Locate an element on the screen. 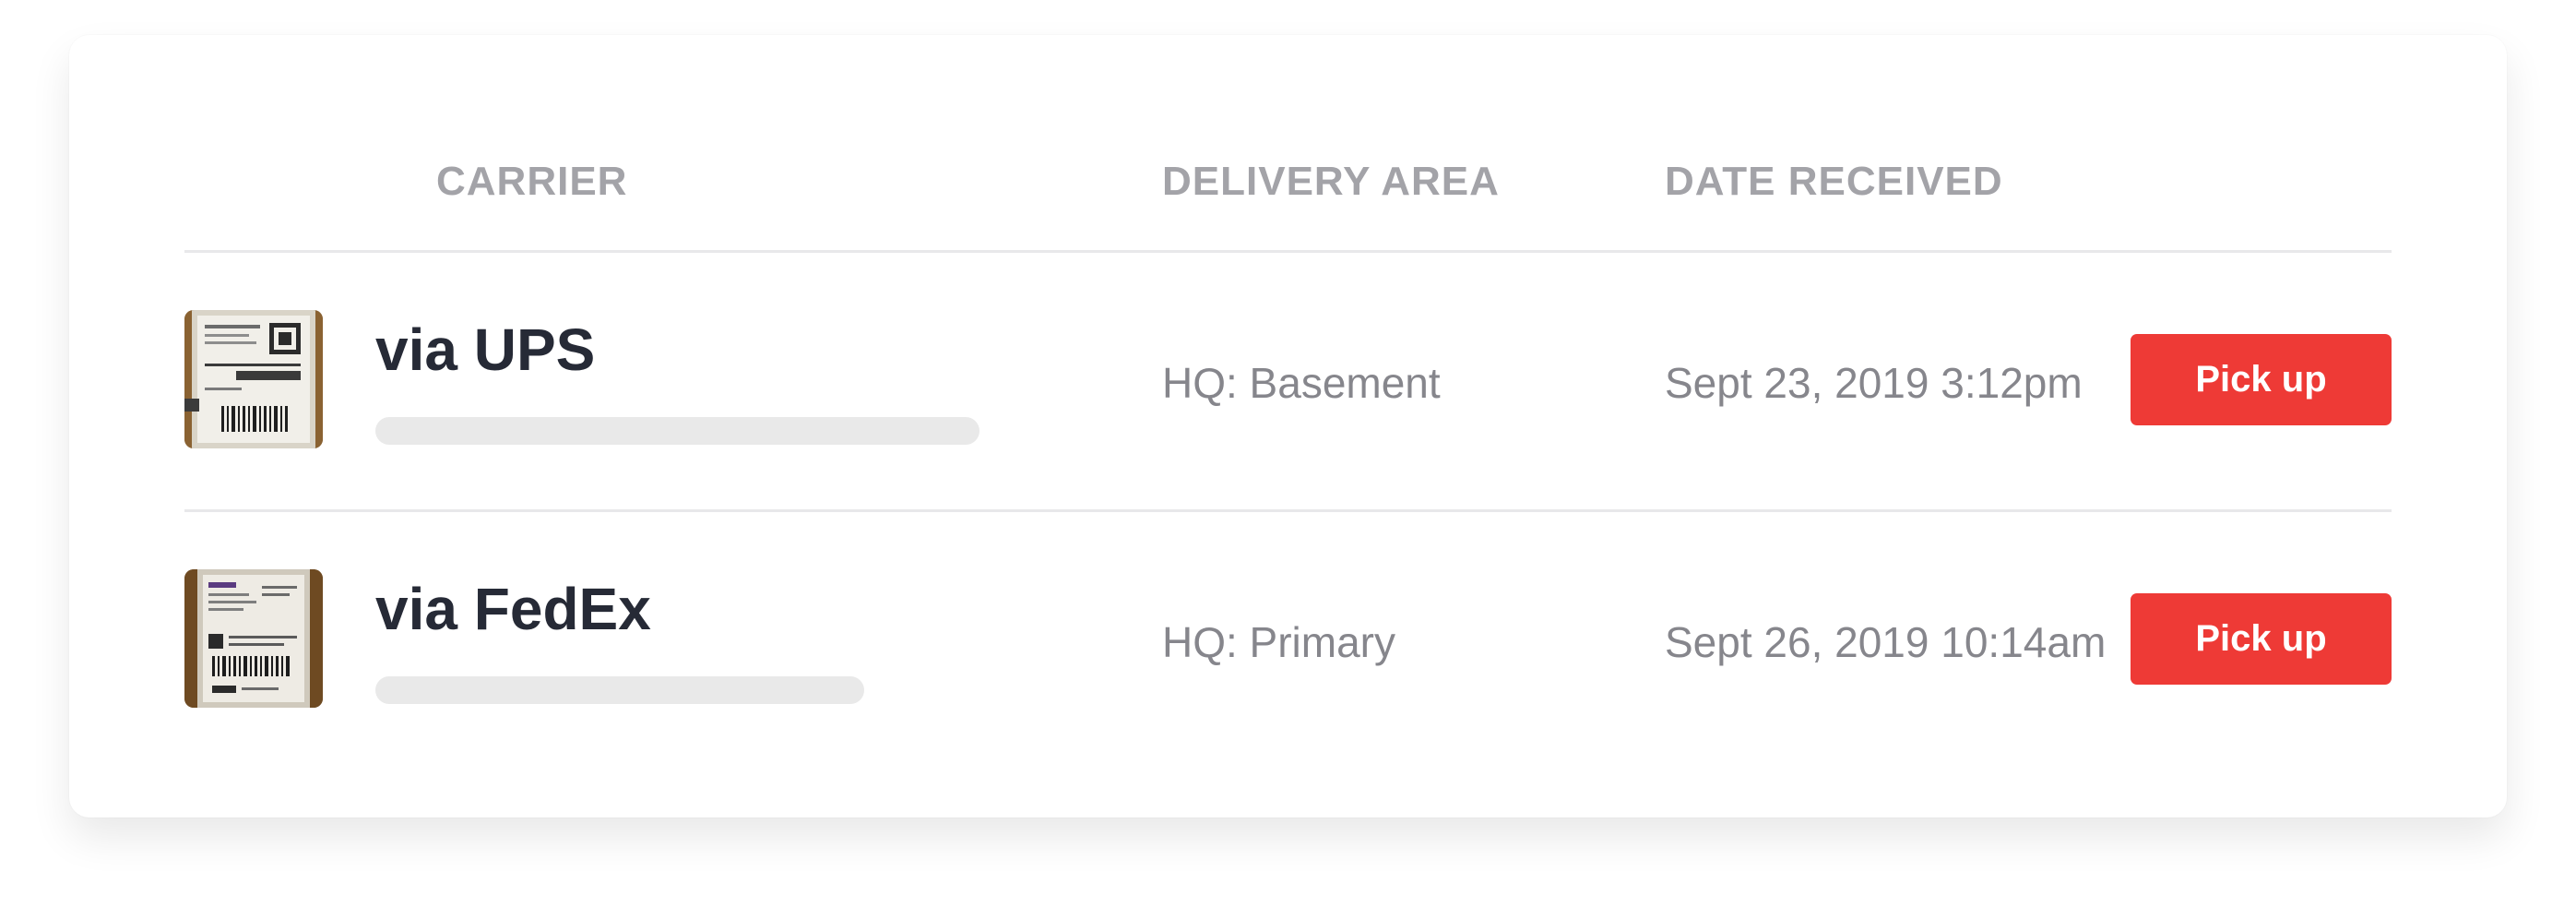  column-header-delivery-area: DELIVERY AREA is located at coordinates (1331, 182).